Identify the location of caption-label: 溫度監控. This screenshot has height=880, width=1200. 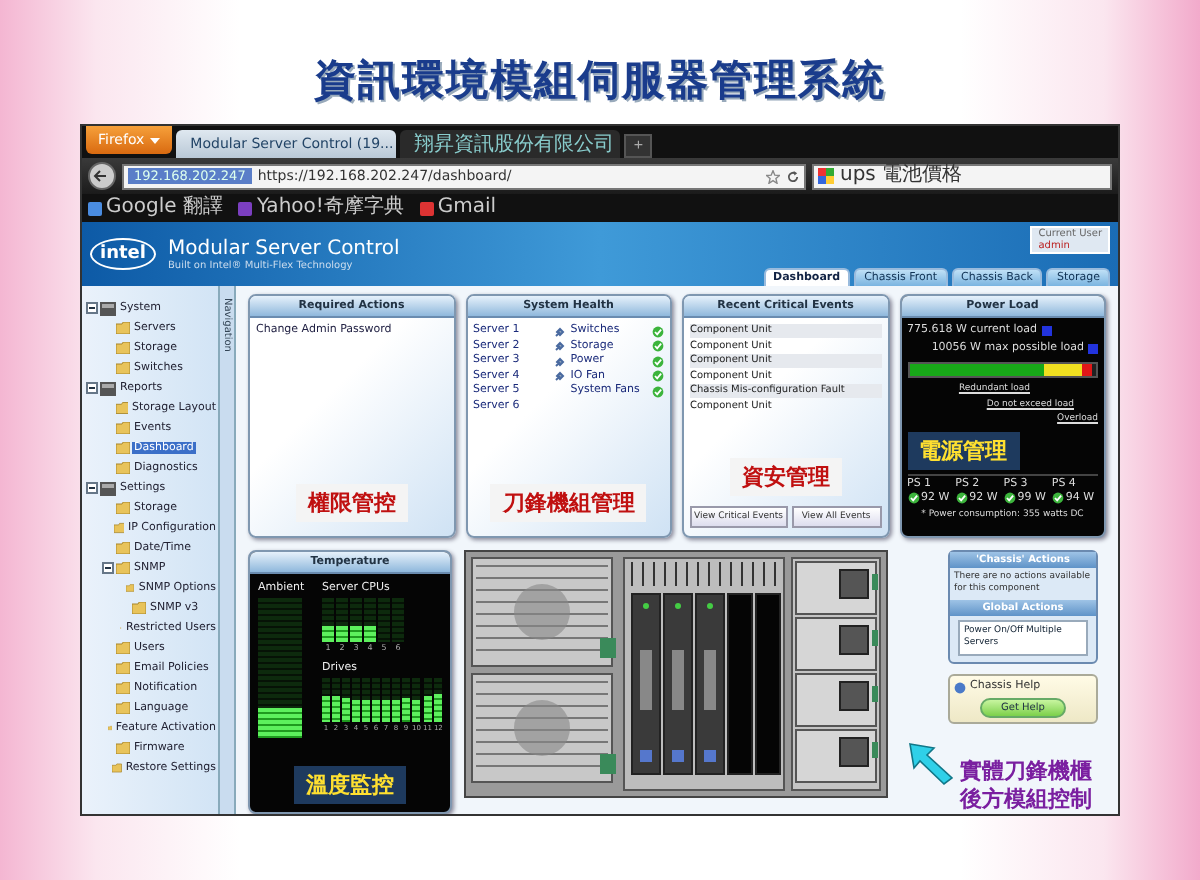
(350, 785).